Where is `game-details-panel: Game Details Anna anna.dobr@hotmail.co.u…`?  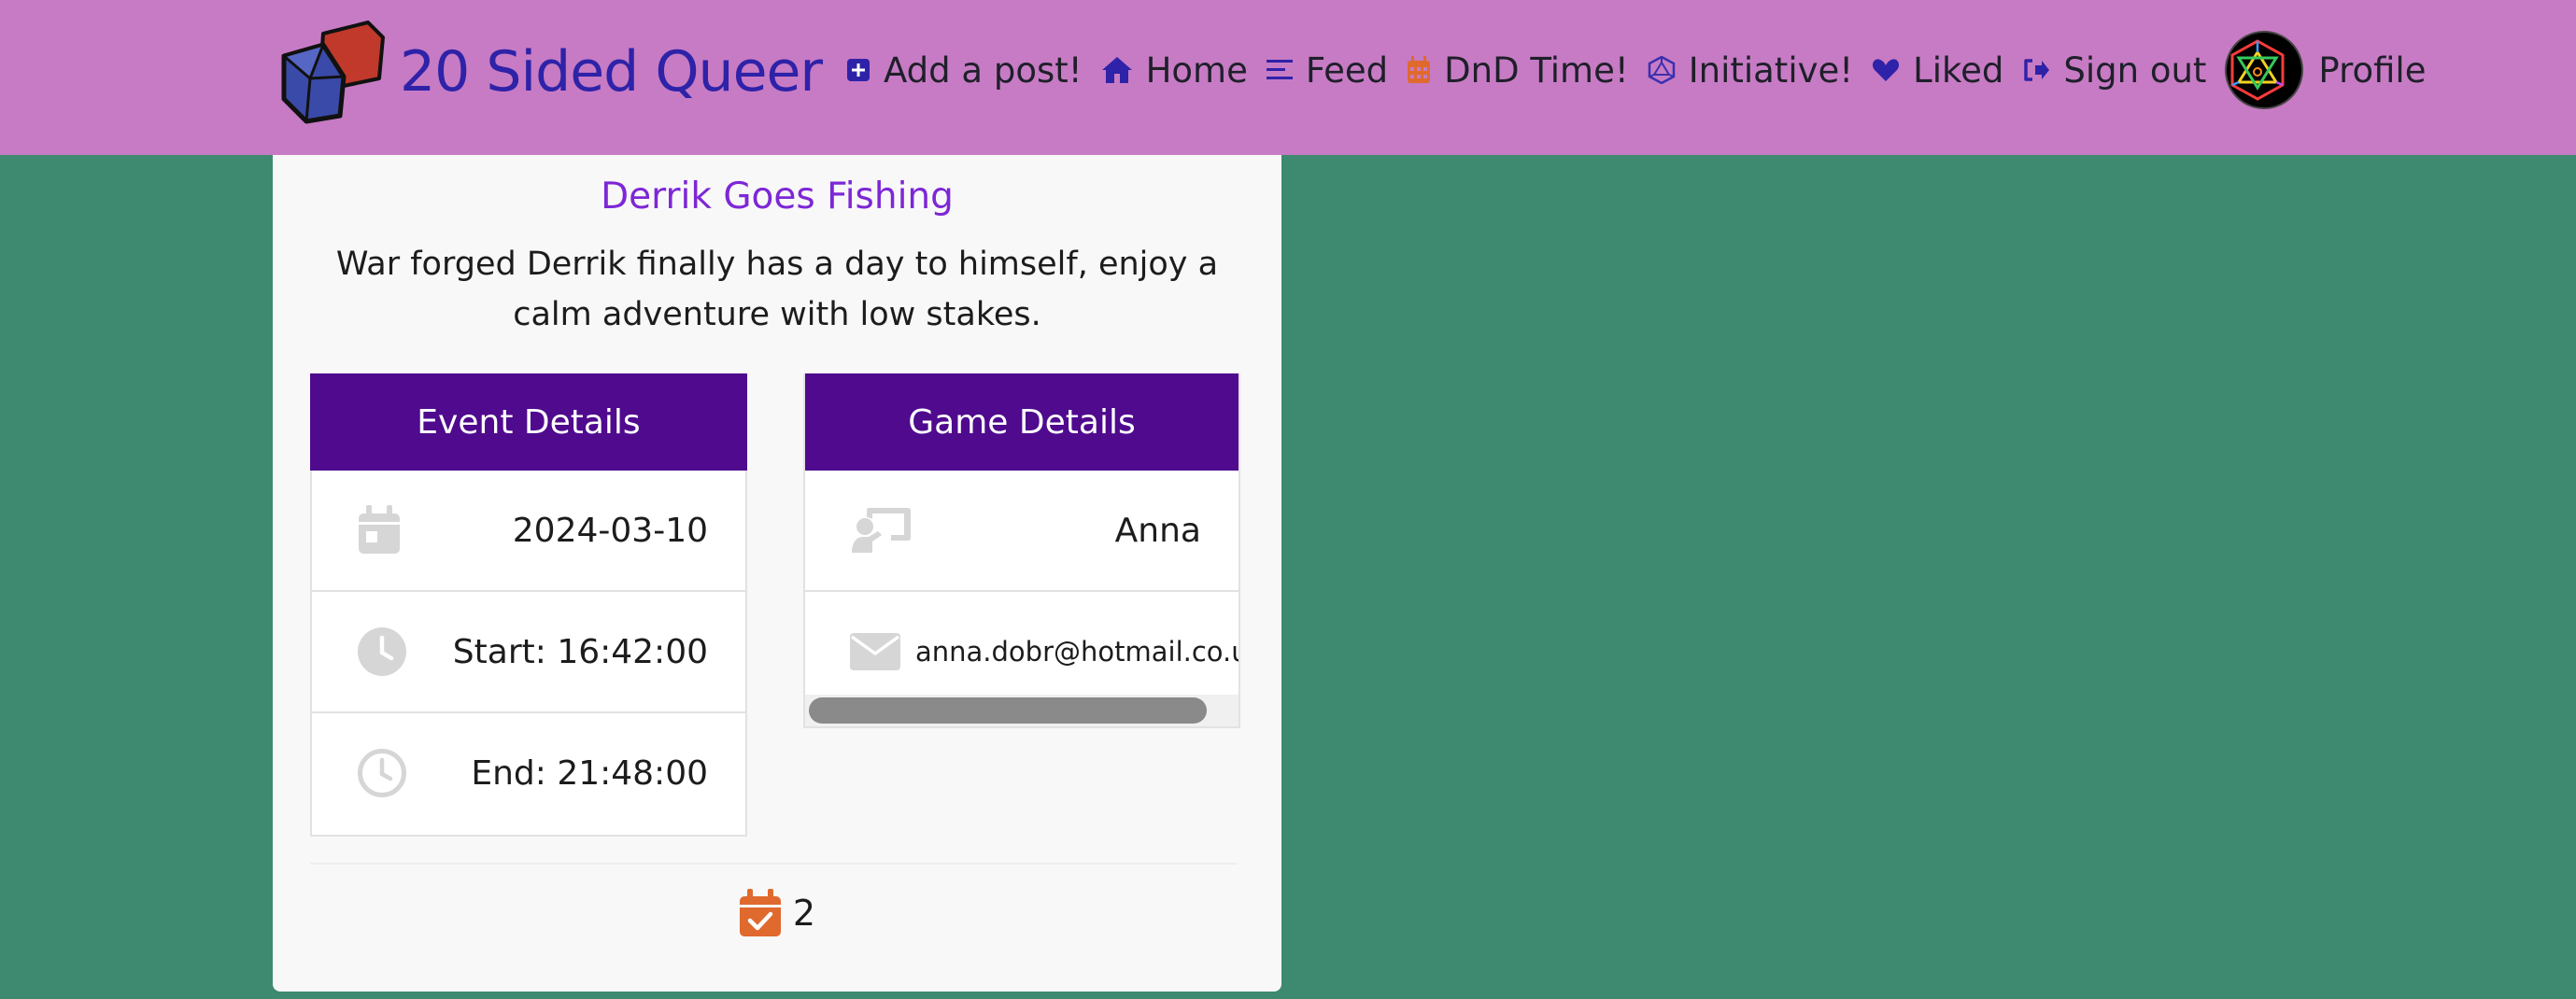
game-details-panel: Game Details Anna anna.dobr@hotmail.co.u… is located at coordinates (1022, 550).